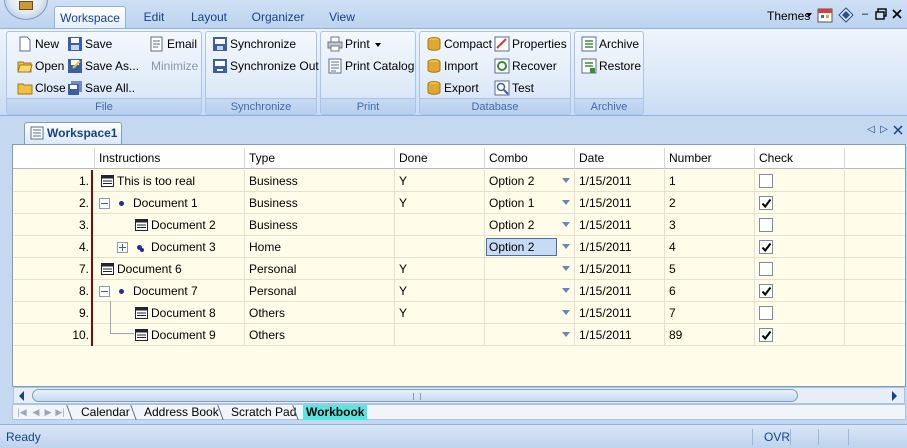  Describe the element at coordinates (897, 14) in the screenshot. I see `close-window-button` at that location.